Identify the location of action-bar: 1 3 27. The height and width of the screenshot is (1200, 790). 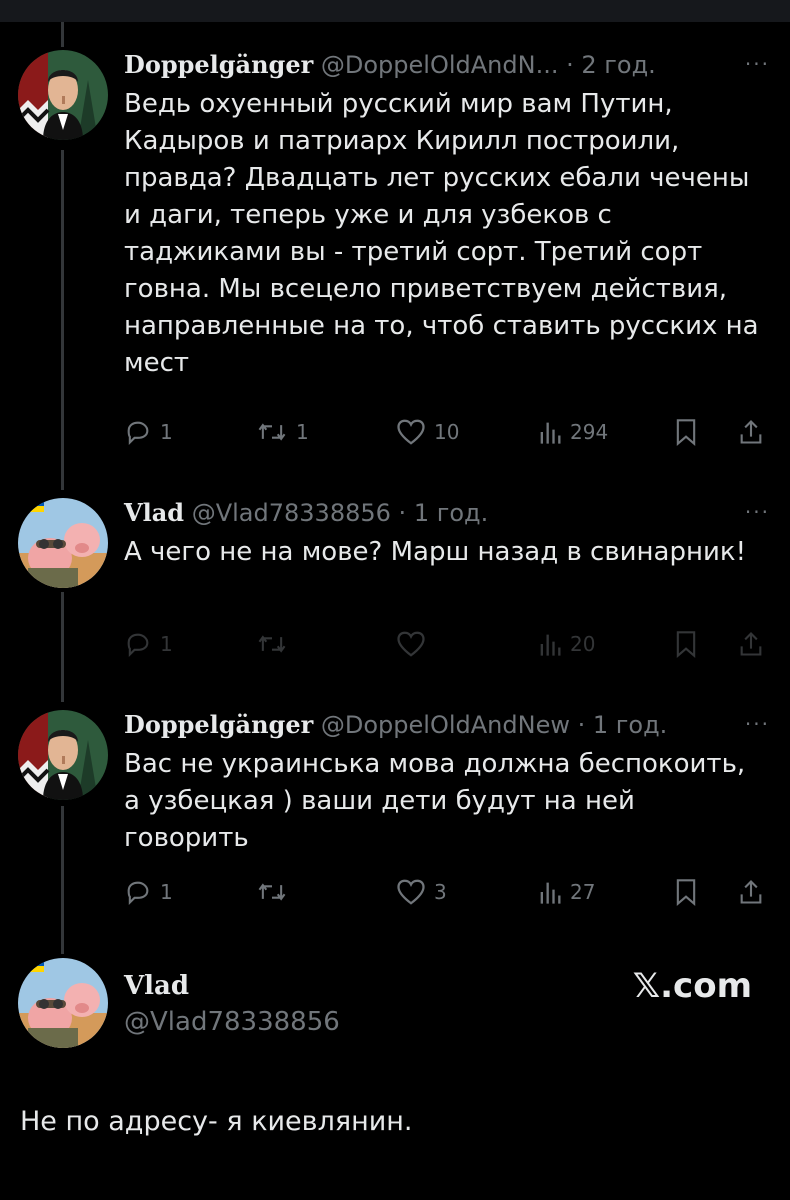
(449, 893).